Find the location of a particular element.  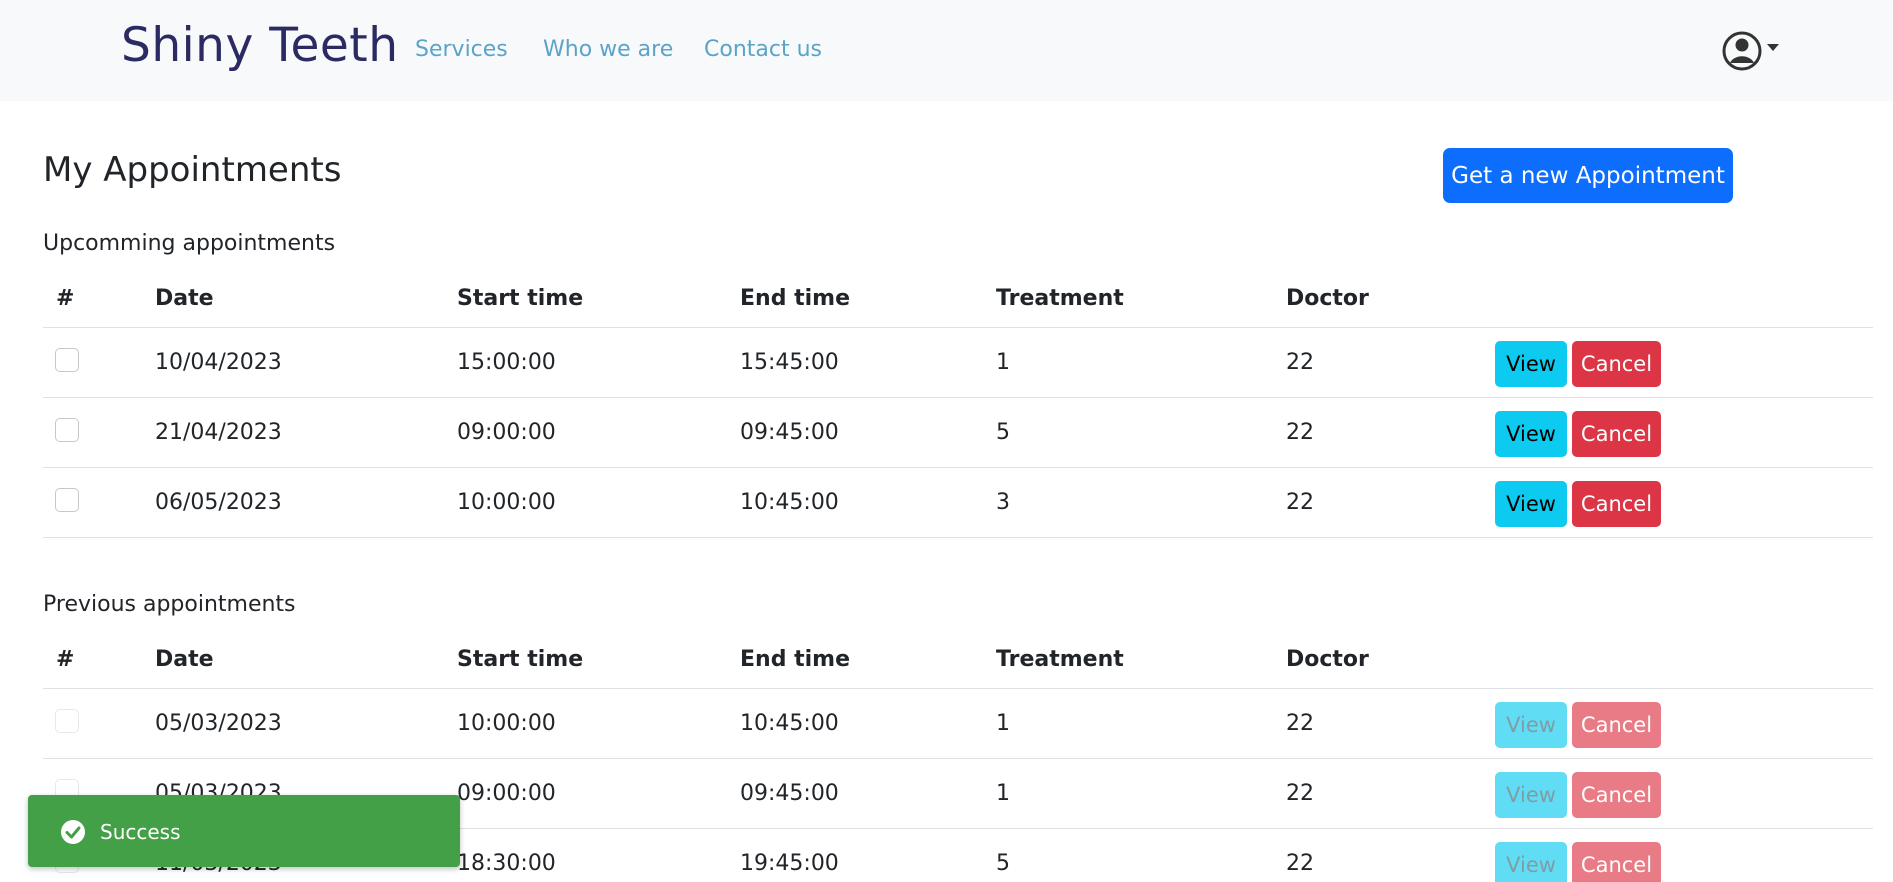

cell-date: 10/04/2023 is located at coordinates (218, 362).